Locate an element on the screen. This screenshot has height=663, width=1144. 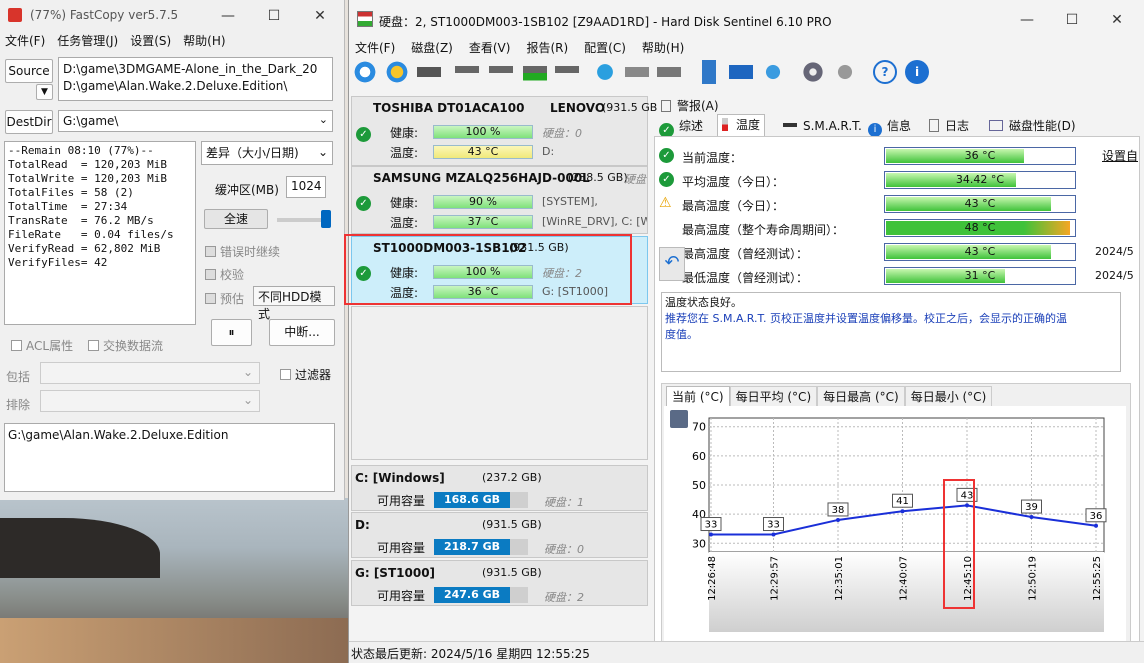
tab-alerts: 警报(A) is located at coordinates (690, 106).